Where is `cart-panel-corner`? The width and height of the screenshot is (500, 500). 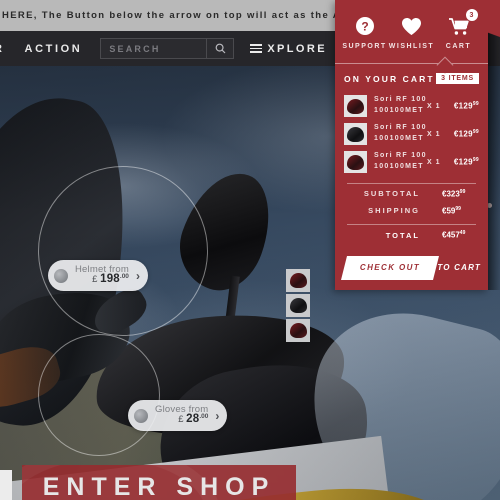
cart-panel-corner is located at coordinates (493, 31).